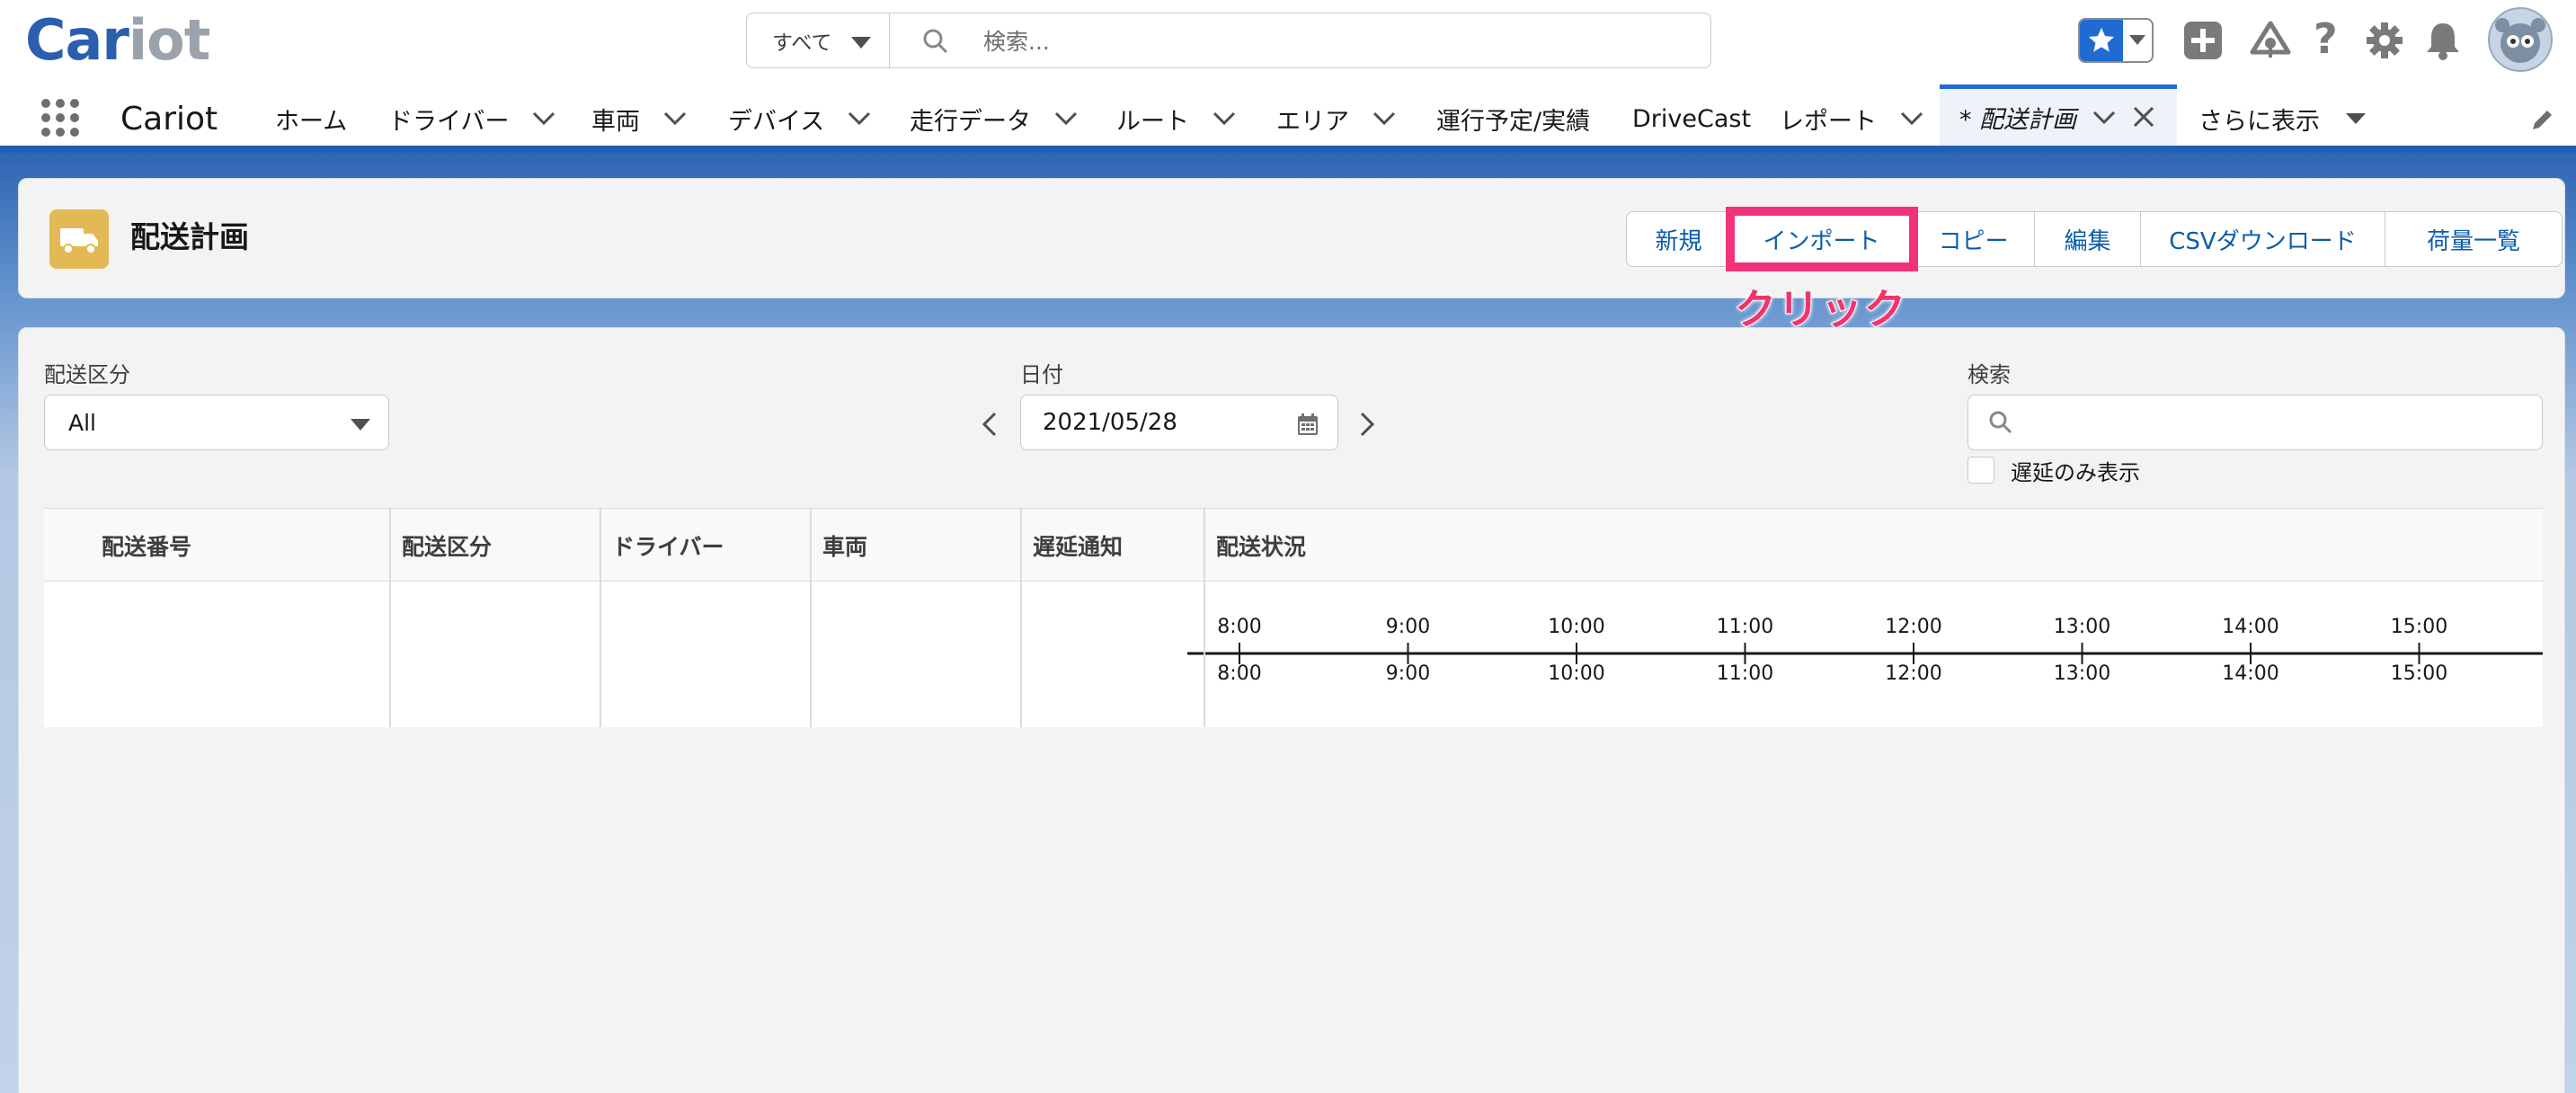  What do you see at coordinates (2384, 40) in the screenshot?
I see `setup-gear-icon` at bounding box center [2384, 40].